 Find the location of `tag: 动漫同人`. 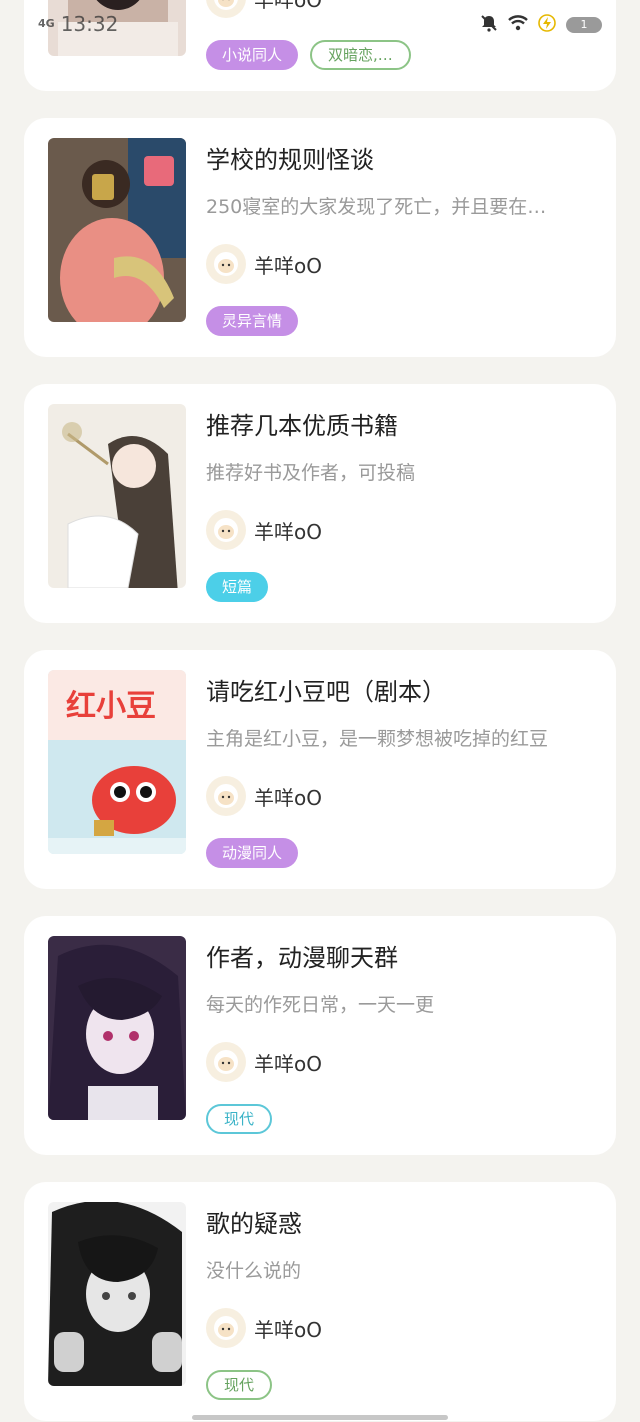

tag: 动漫同人 is located at coordinates (252, 853).